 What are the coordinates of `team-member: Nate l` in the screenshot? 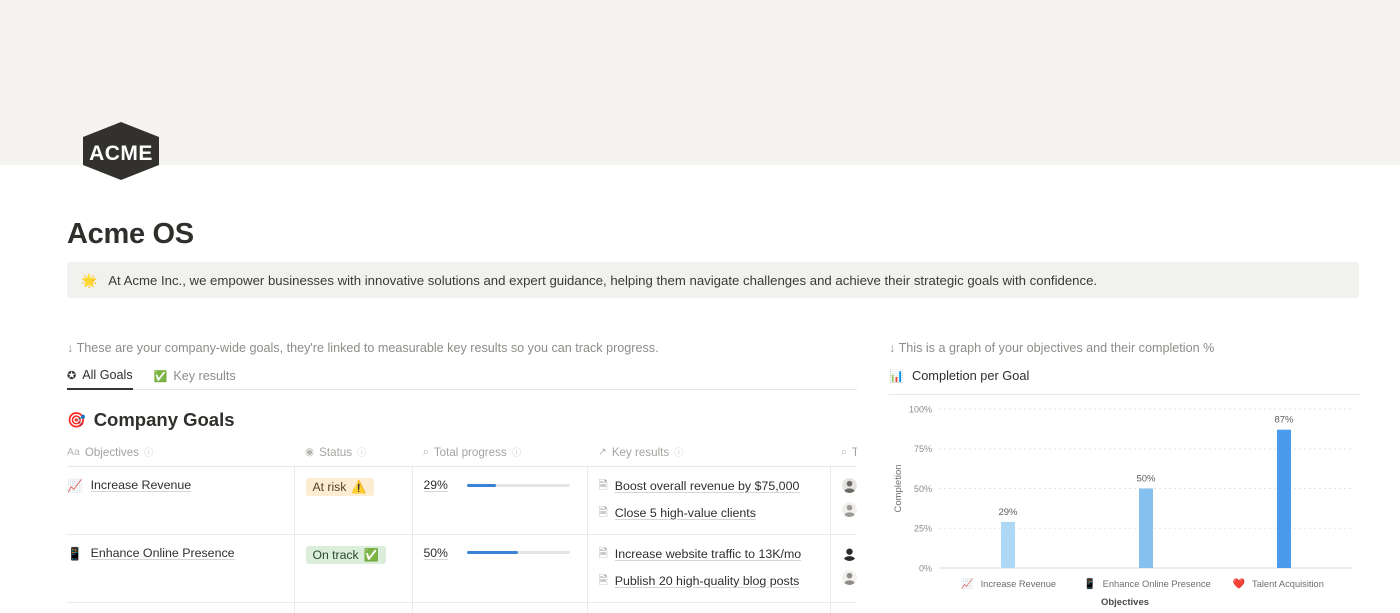 It's located at (849, 509).